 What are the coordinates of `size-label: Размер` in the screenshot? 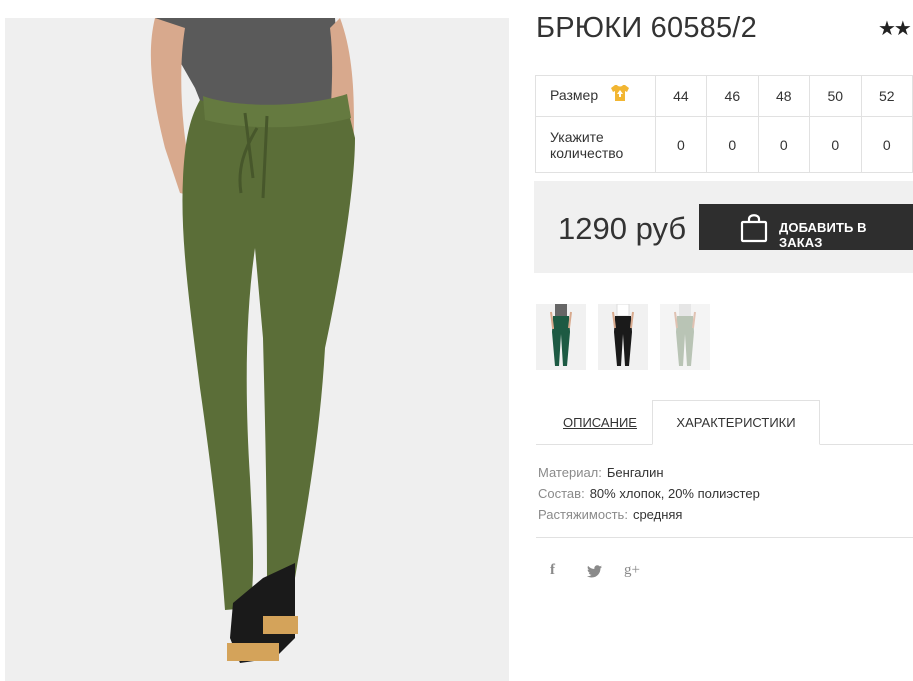 It's located at (574, 94).